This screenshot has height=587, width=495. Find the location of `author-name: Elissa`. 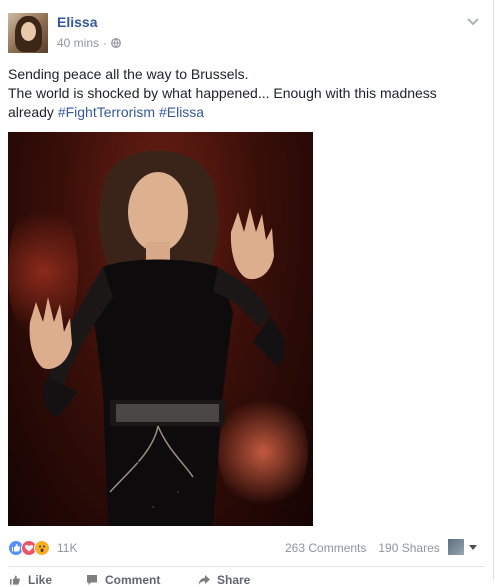

author-name: Elissa is located at coordinates (77, 22).